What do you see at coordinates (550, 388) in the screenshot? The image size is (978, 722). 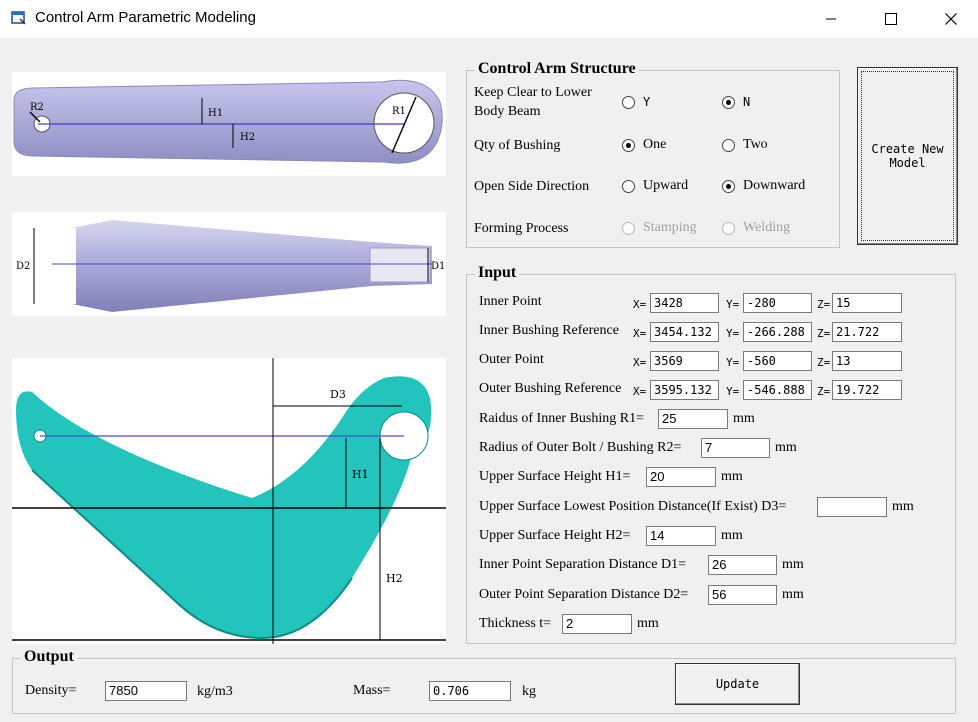 I see `outer-bushing-ref-label: Outer Bushing Reference` at bounding box center [550, 388].